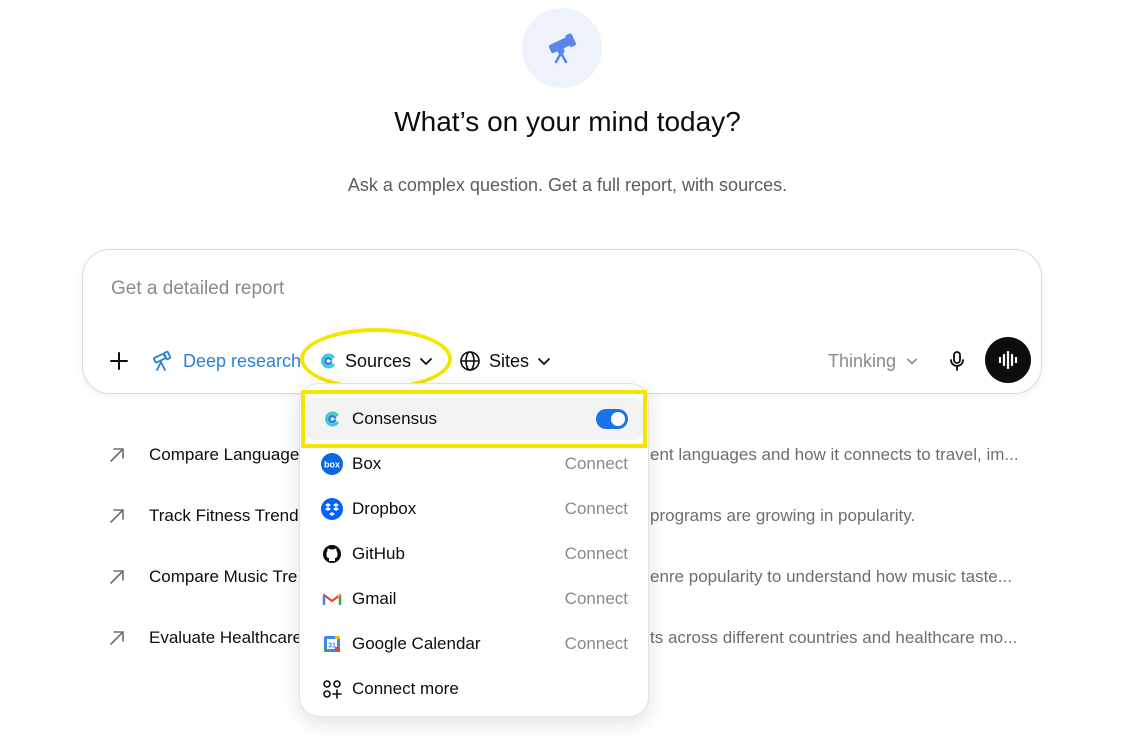  What do you see at coordinates (470, 361) in the screenshot?
I see `globe-icon` at bounding box center [470, 361].